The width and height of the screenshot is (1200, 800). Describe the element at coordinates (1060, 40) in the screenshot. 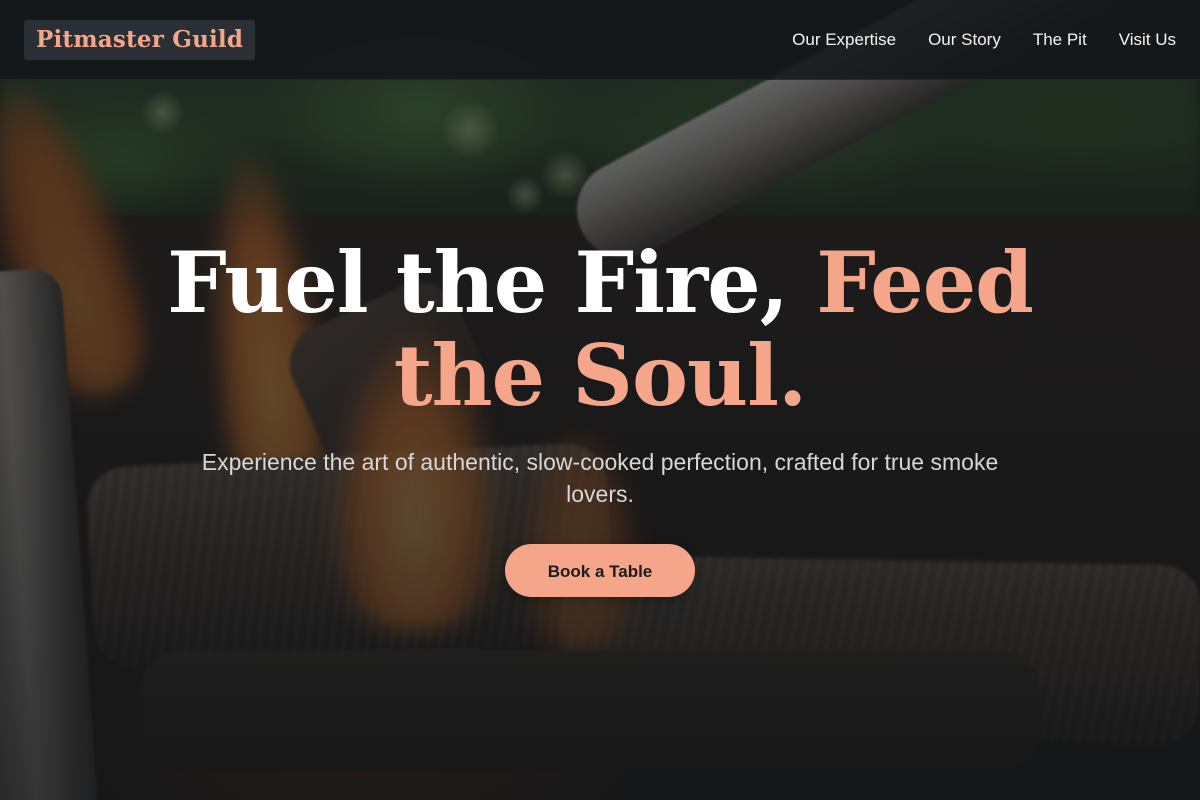

I see `nav-link-the-pit: The Pit` at that location.